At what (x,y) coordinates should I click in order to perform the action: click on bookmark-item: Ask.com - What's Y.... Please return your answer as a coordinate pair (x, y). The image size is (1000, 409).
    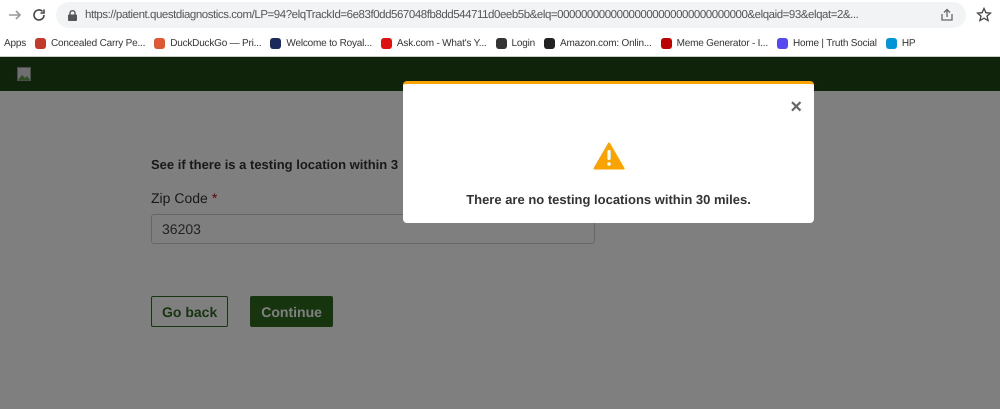
    Looking at the image, I should click on (433, 43).